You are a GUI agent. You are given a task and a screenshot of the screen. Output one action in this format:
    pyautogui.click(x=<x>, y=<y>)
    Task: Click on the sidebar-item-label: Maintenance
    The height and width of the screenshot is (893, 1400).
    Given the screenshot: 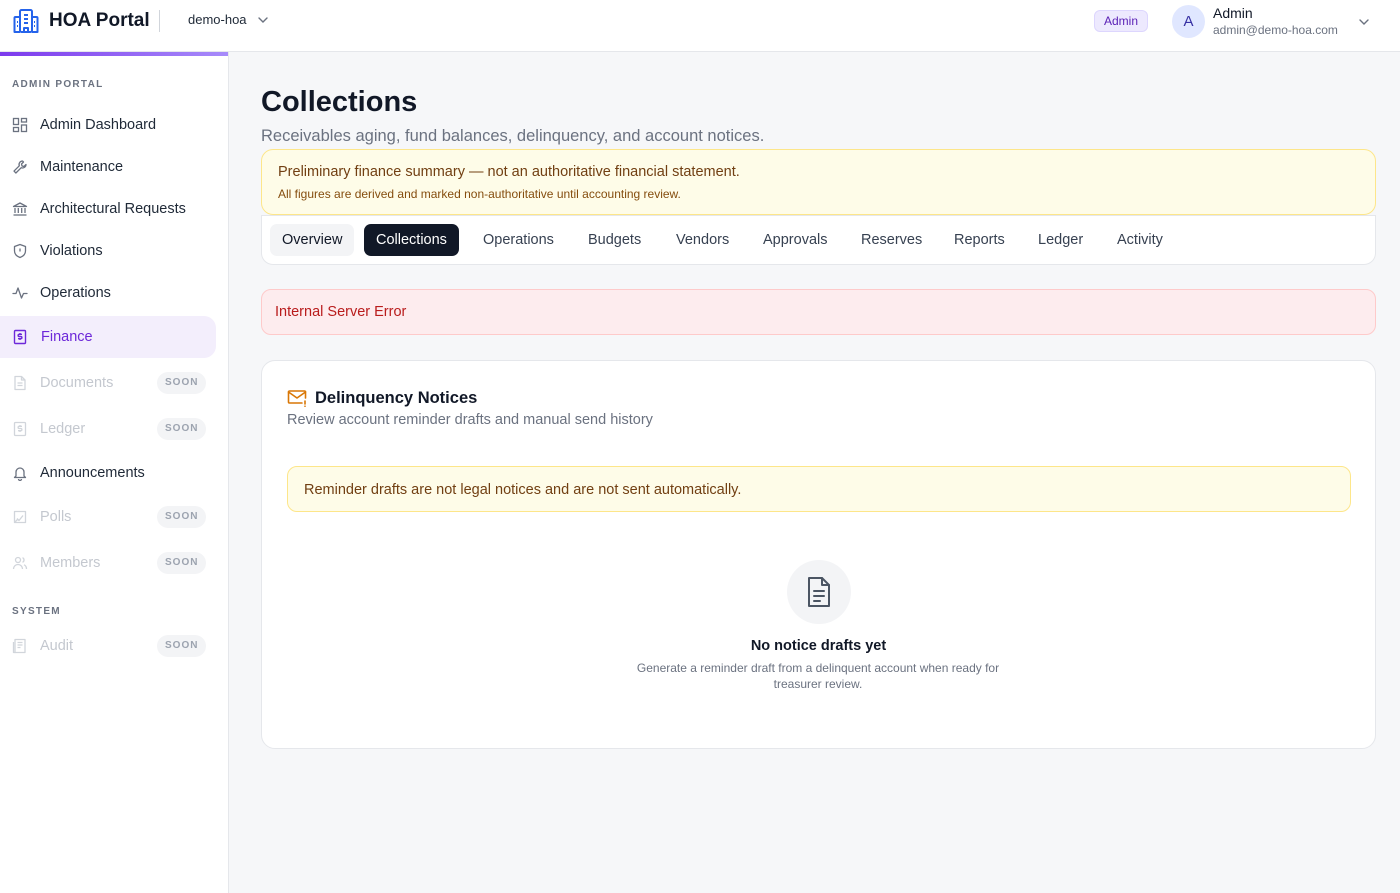 What is the action you would take?
    pyautogui.click(x=82, y=167)
    